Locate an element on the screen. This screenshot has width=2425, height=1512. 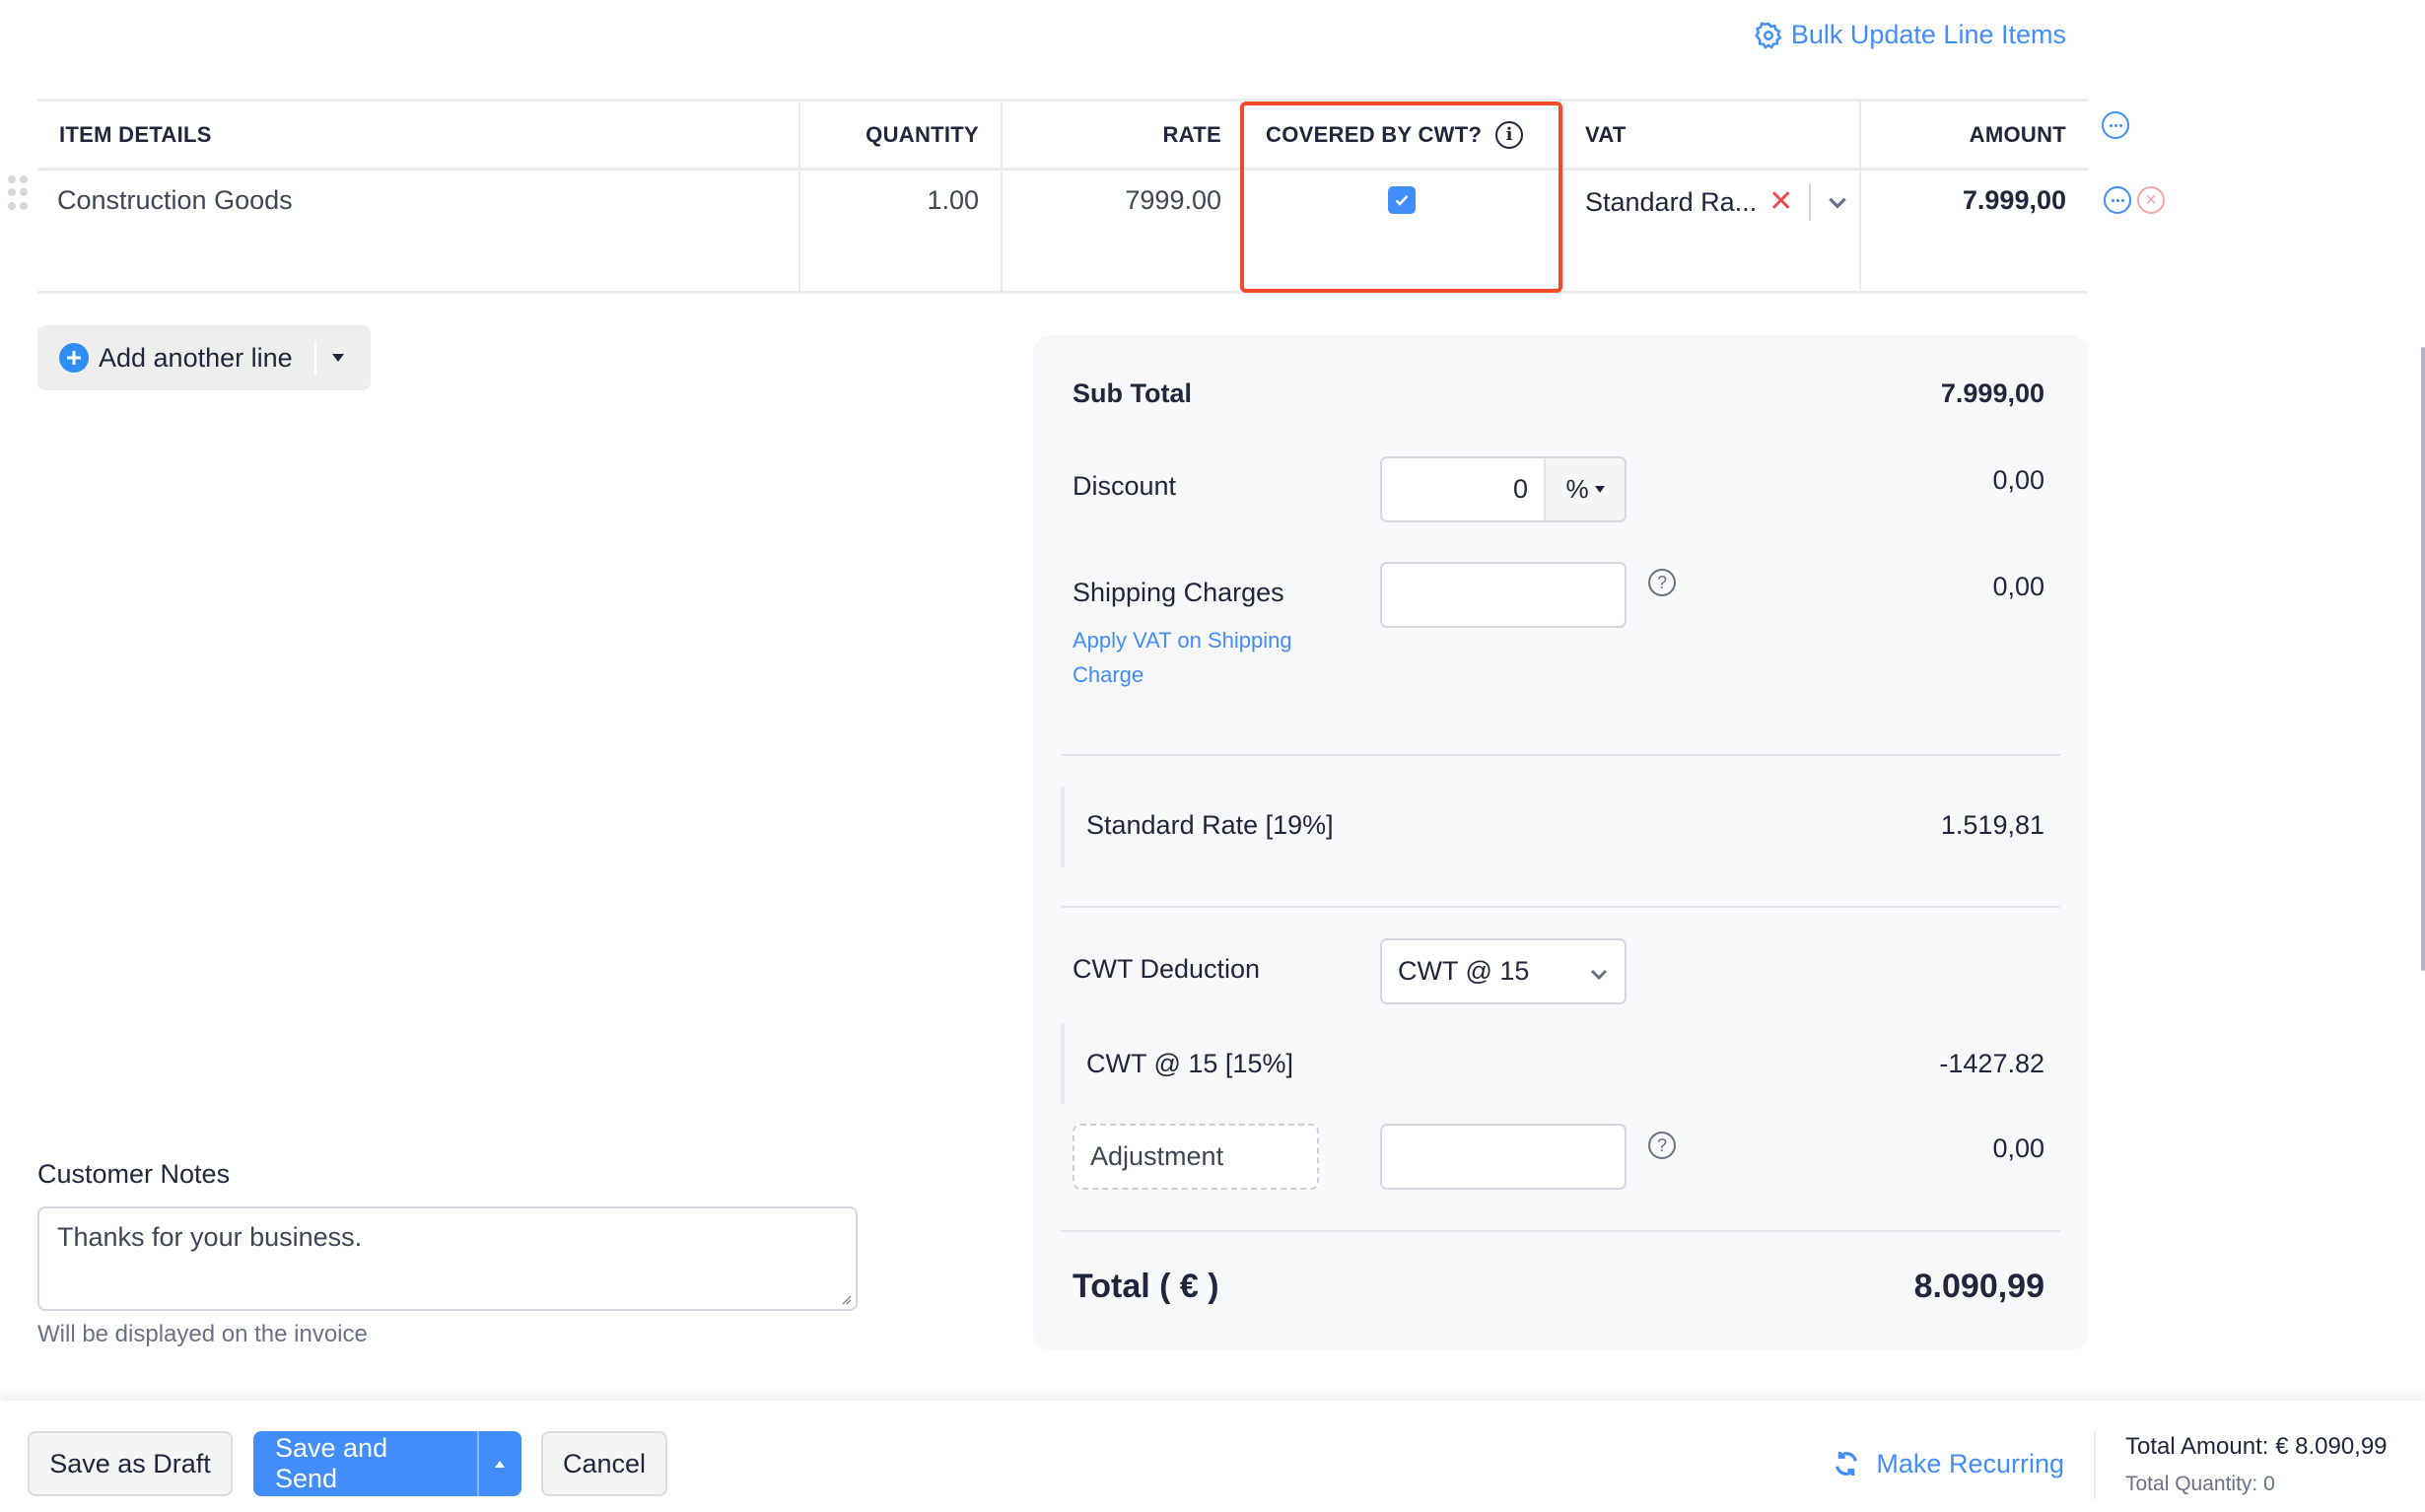
row-options-icon is located at coordinates (2117, 200).